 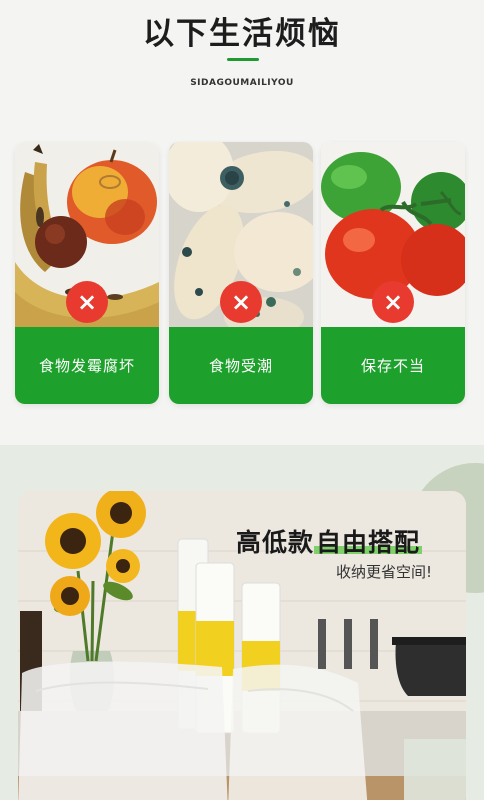 What do you see at coordinates (87, 365) in the screenshot?
I see `card-label: 食物发霉腐坏` at bounding box center [87, 365].